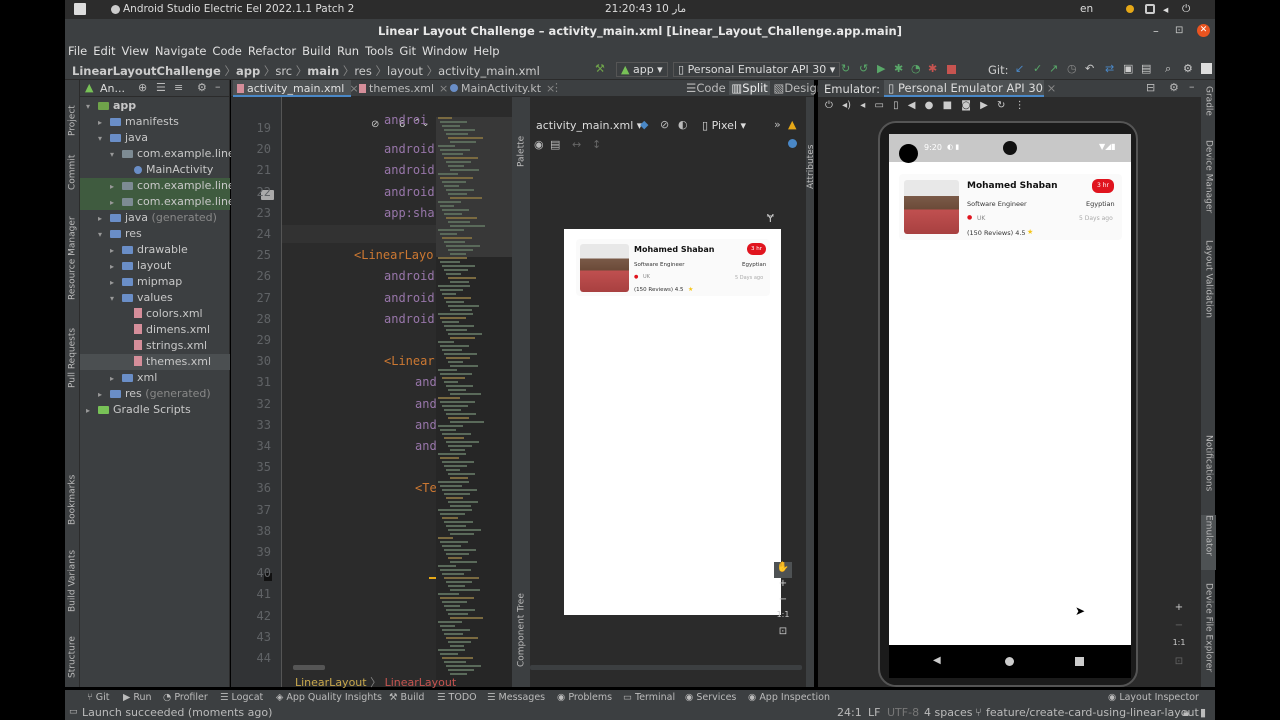  What do you see at coordinates (1208, 285) in the screenshot?
I see `tool-layout-validation: Layout Validation` at bounding box center [1208, 285].